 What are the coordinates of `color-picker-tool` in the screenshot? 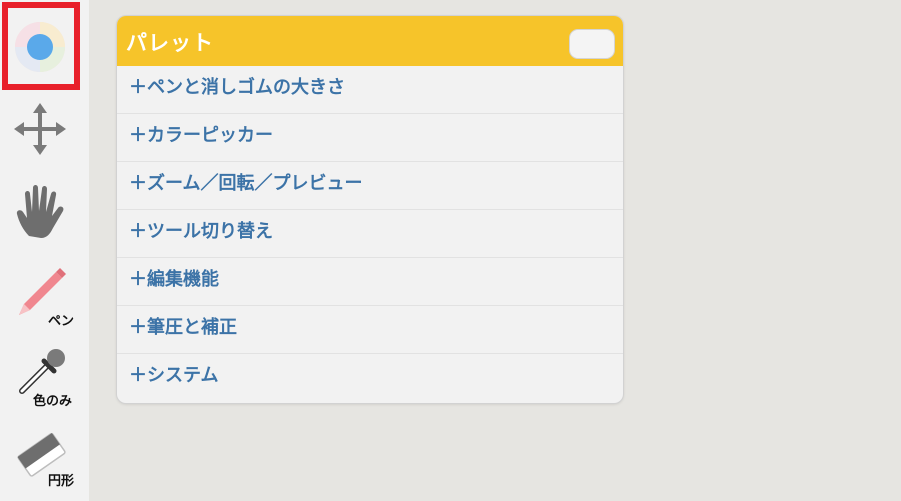 It's located at (44, 48).